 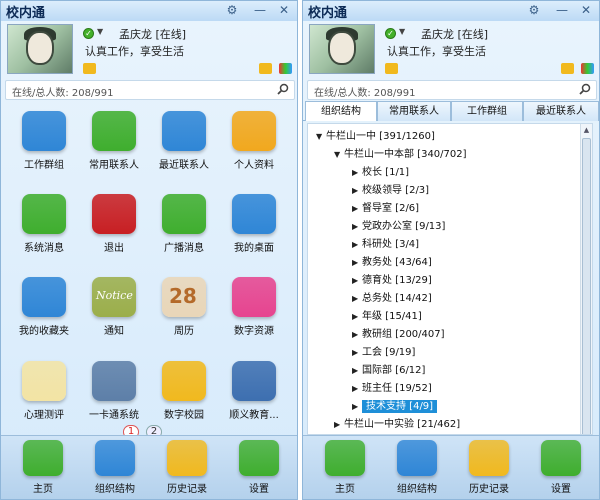 What do you see at coordinates (404, 226) in the screenshot?
I see `tree-node-label: 党政办公室 [9/13]` at bounding box center [404, 226].